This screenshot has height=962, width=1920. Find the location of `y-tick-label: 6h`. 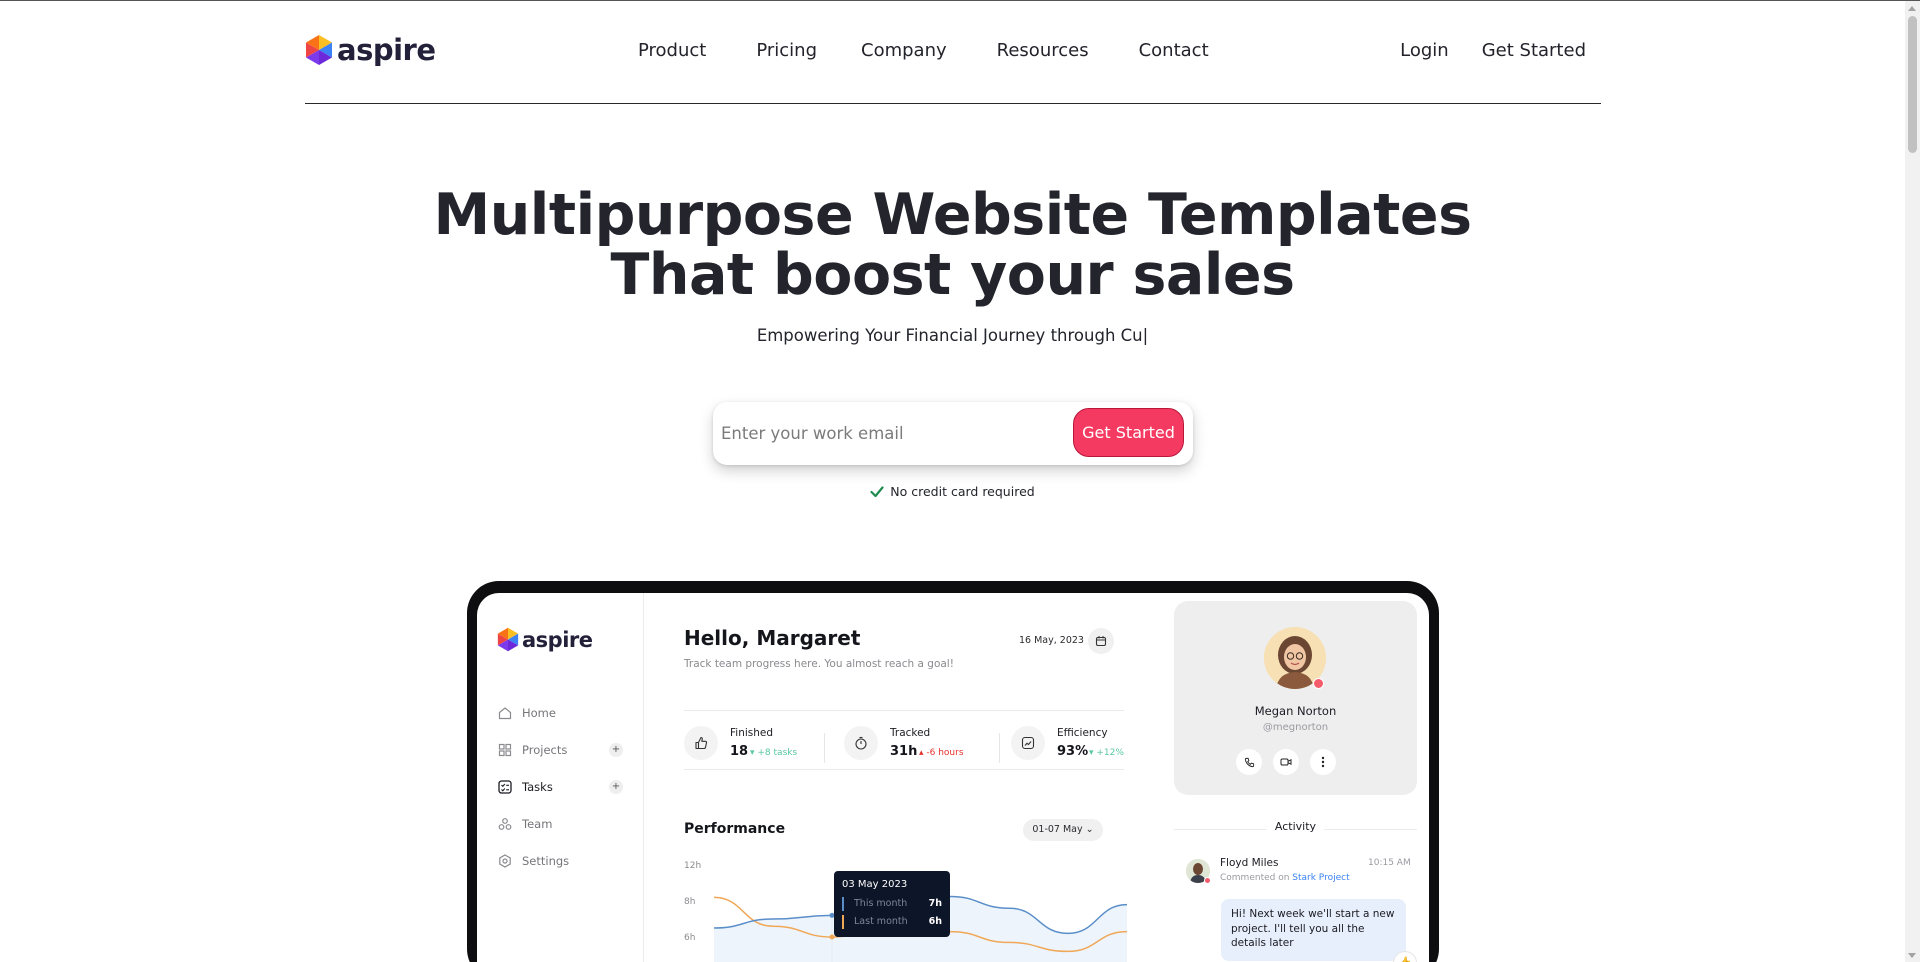

y-tick-label: 6h is located at coordinates (689, 938).